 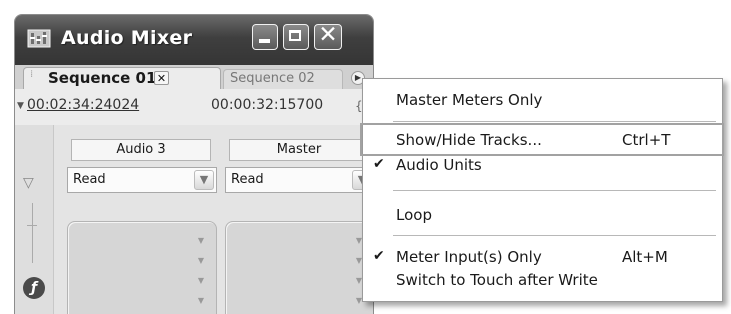 What do you see at coordinates (439, 165) in the screenshot?
I see `menu-item-label: Audio Units` at bounding box center [439, 165].